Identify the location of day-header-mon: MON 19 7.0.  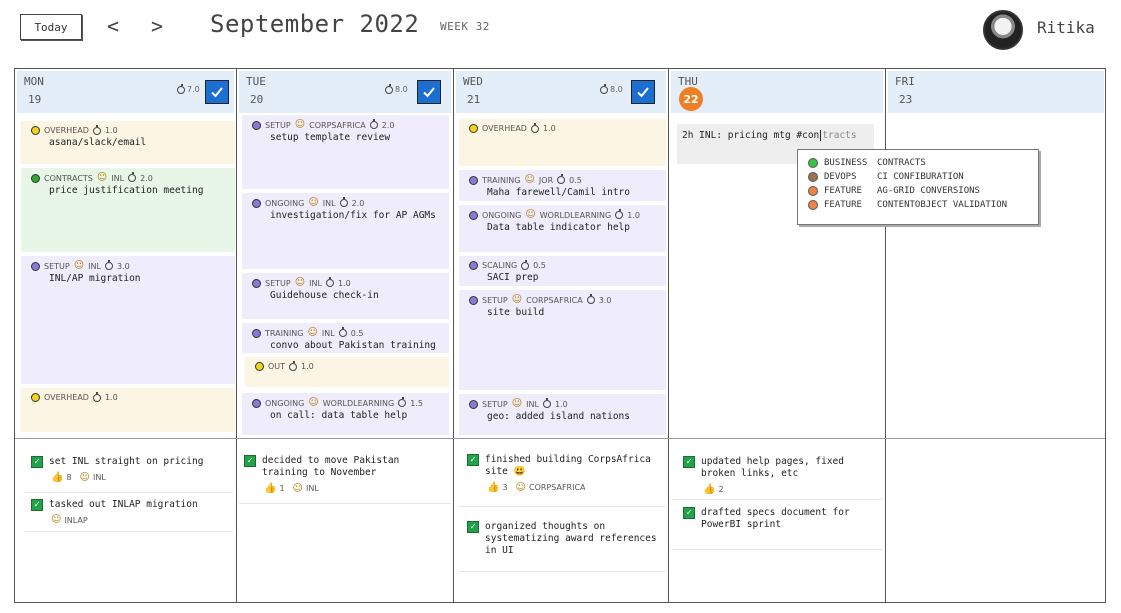
(125, 92).